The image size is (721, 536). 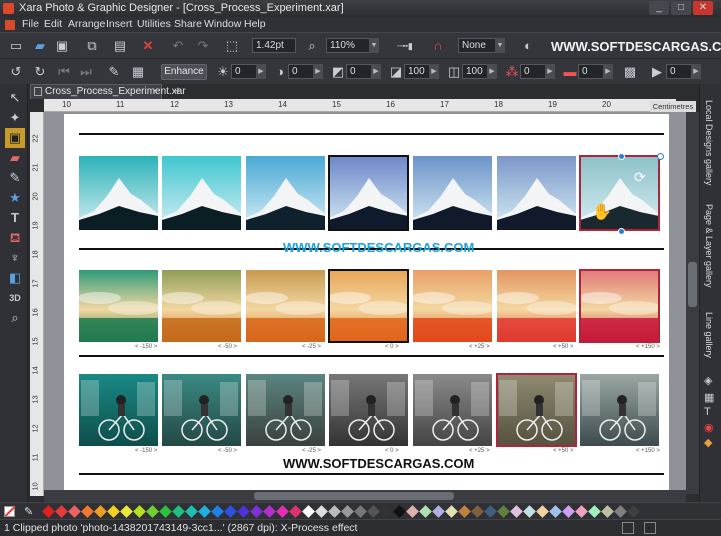 What do you see at coordinates (681, 8) in the screenshot?
I see `maximize-button: □` at bounding box center [681, 8].